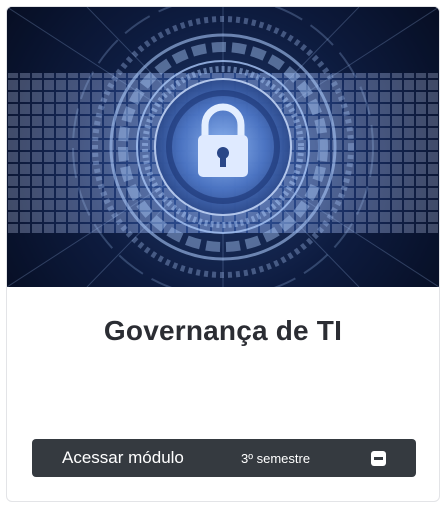  I want to click on access-module-label: Acessar módulo, so click(123, 457).